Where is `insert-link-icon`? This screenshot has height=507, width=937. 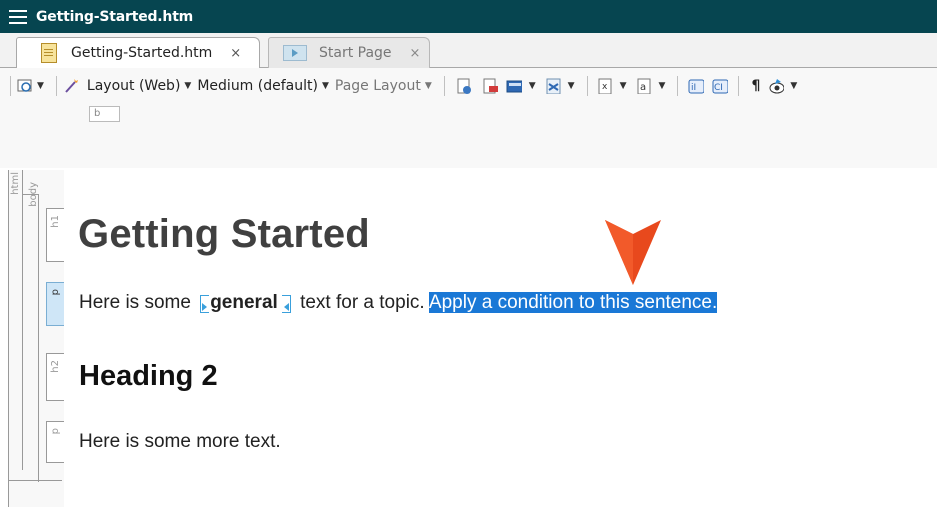
insert-link-icon is located at coordinates (464, 86).